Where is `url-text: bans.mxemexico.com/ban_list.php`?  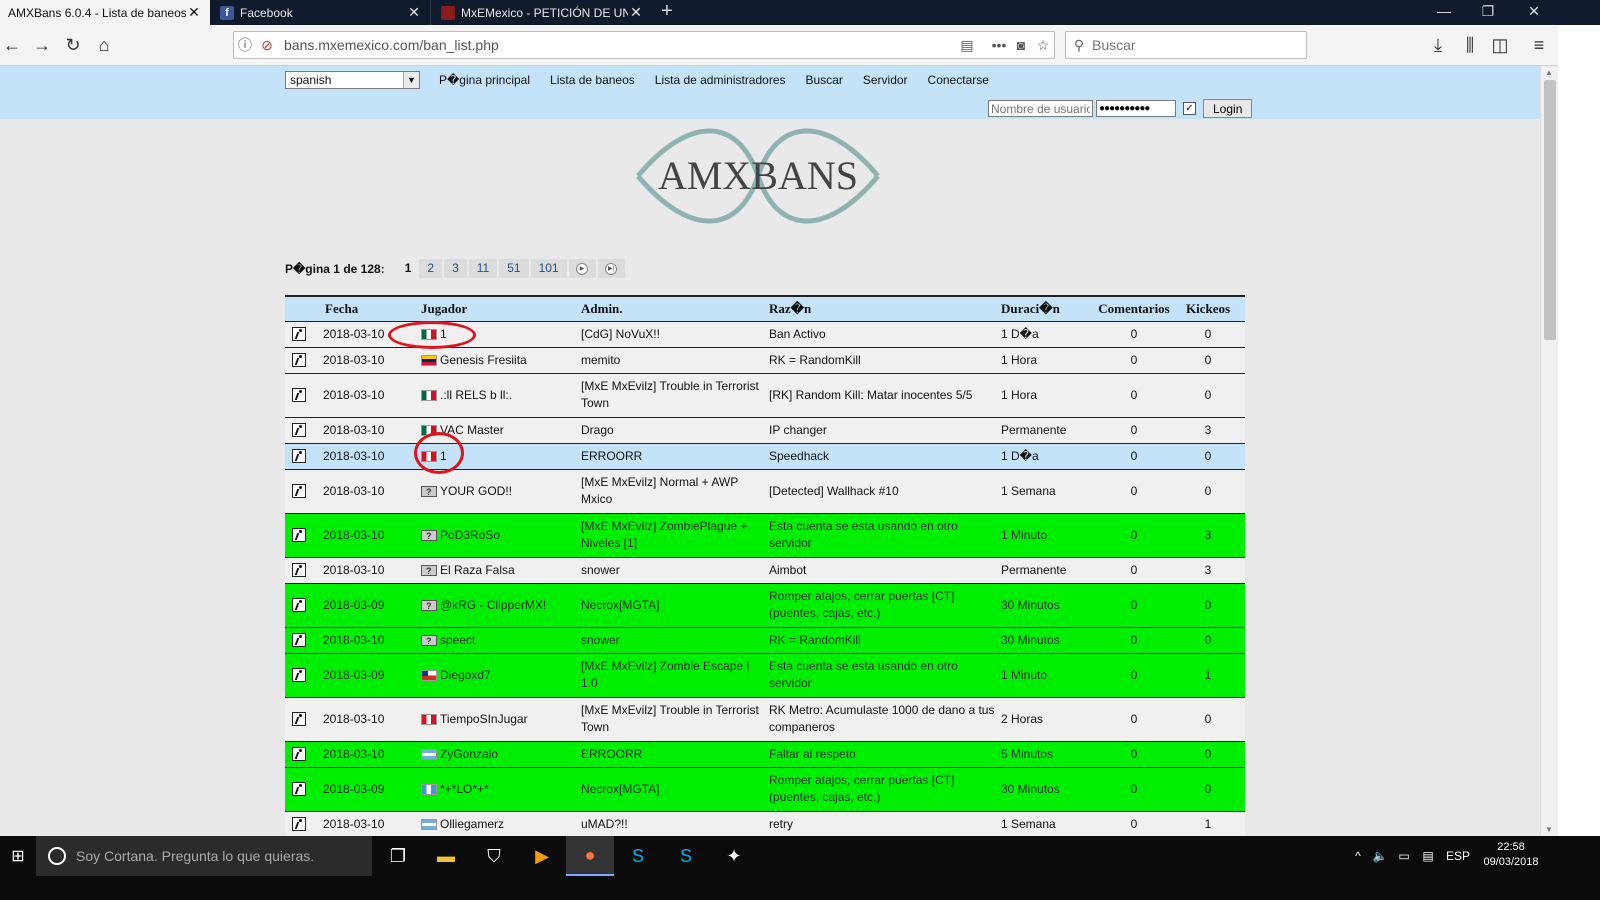
url-text: bans.mxemexico.com/ban_list.php is located at coordinates (620, 45).